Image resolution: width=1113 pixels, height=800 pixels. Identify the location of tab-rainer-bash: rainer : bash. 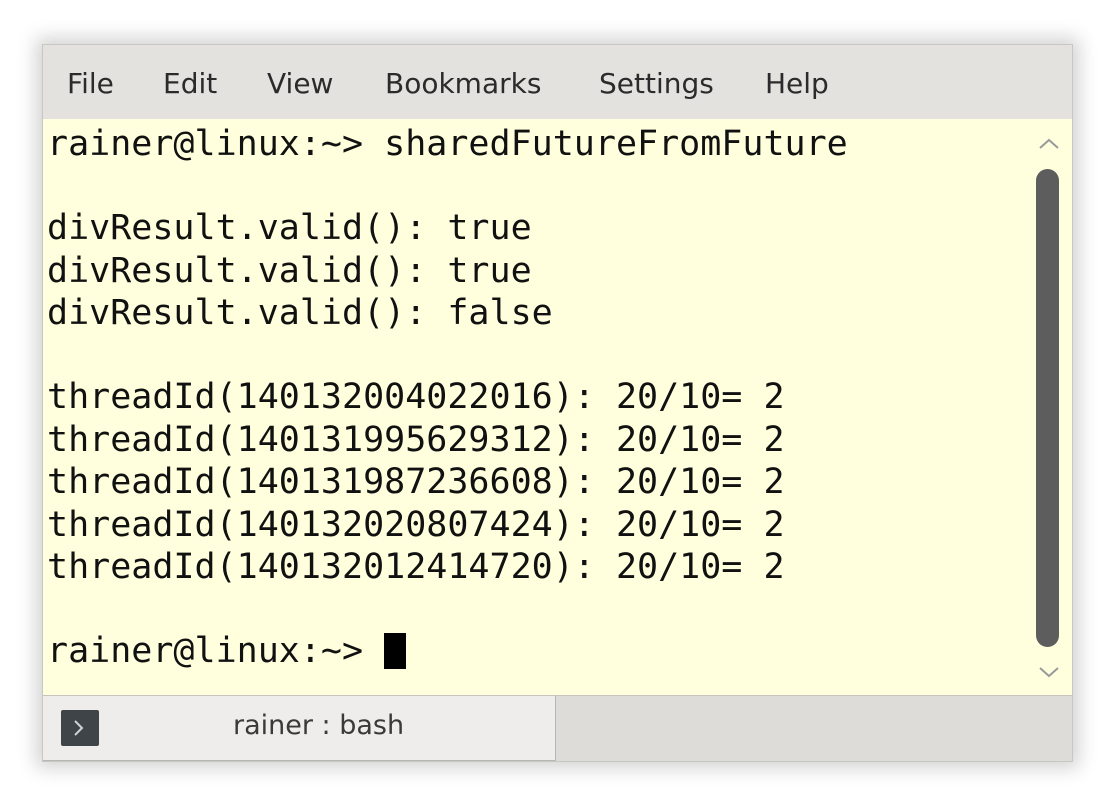
(299, 728).